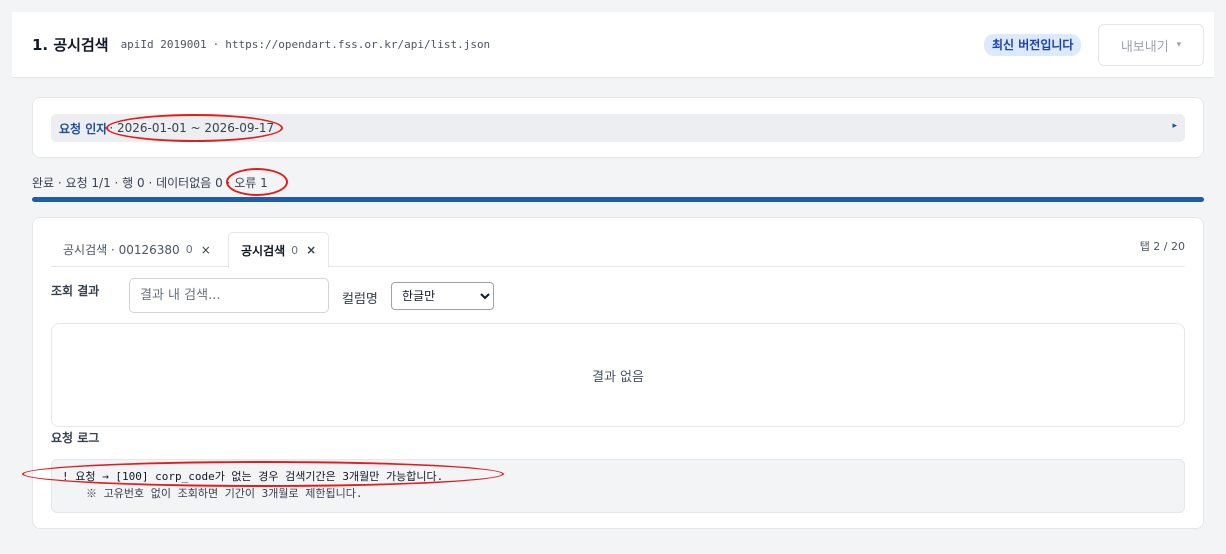  What do you see at coordinates (70, 45) in the screenshot?
I see `page-title: 1. 공시검색` at bounding box center [70, 45].